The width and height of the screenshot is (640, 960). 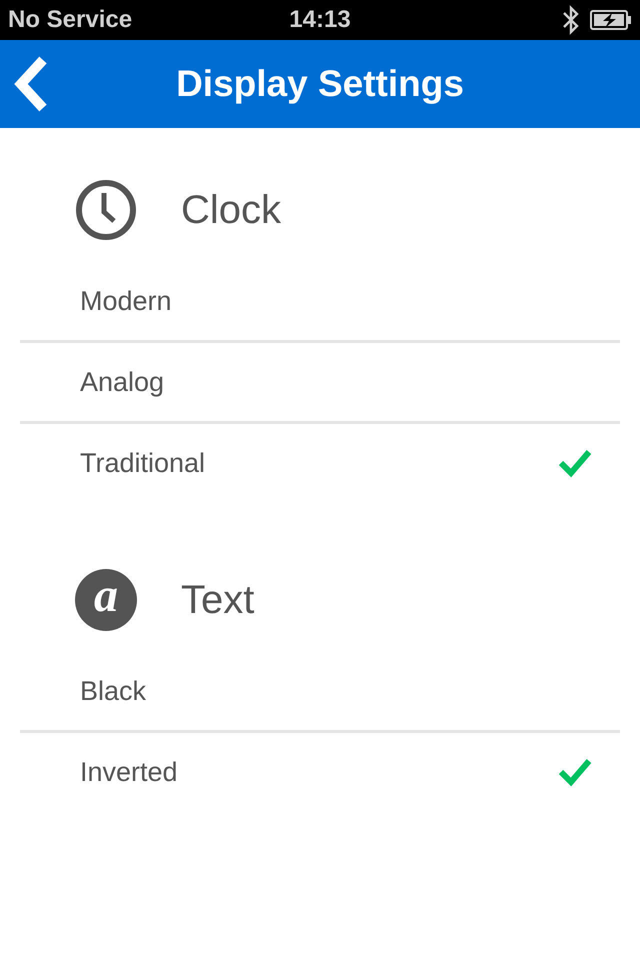 What do you see at coordinates (320, 692) in the screenshot?
I see `option-row: Black` at bounding box center [320, 692].